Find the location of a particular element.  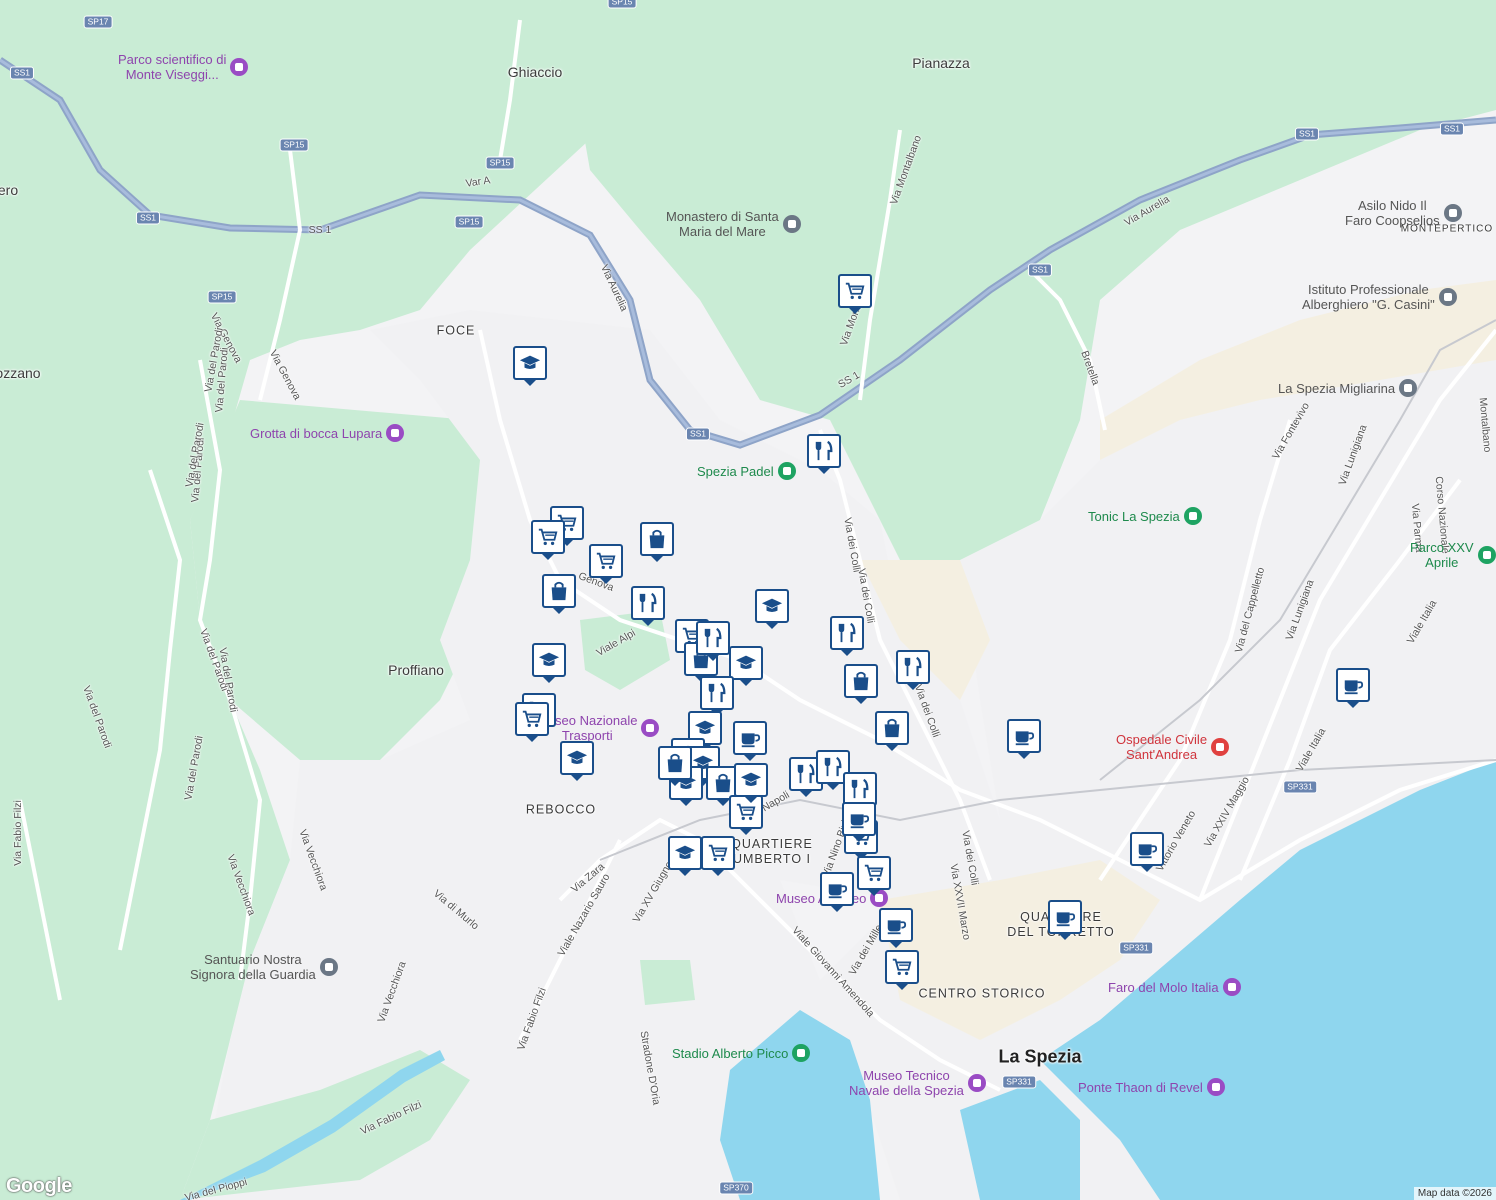

poi-label: Asilo Nido Il Faro Coopselios is located at coordinates (1403, 213).